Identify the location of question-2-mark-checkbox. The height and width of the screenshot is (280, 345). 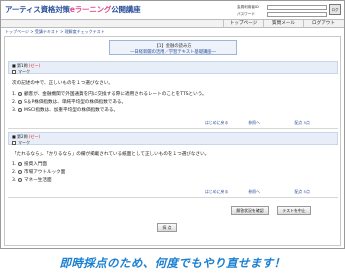
(14, 143).